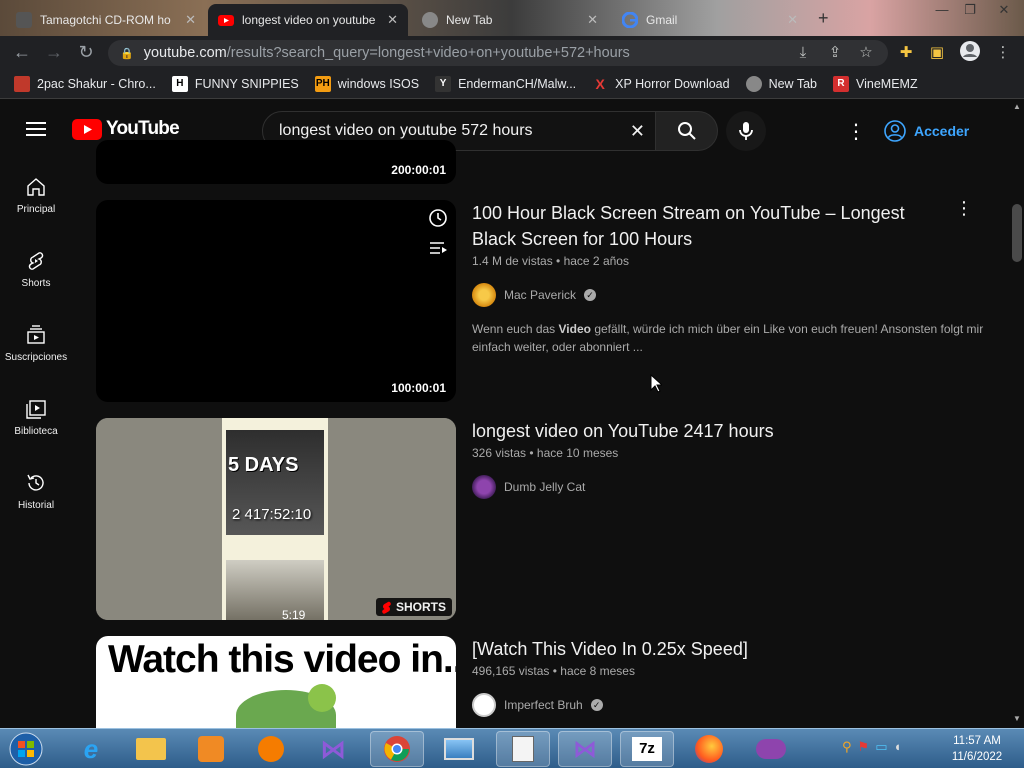  What do you see at coordinates (637, 131) in the screenshot?
I see `clear-search-icon: ✕` at bounding box center [637, 131].